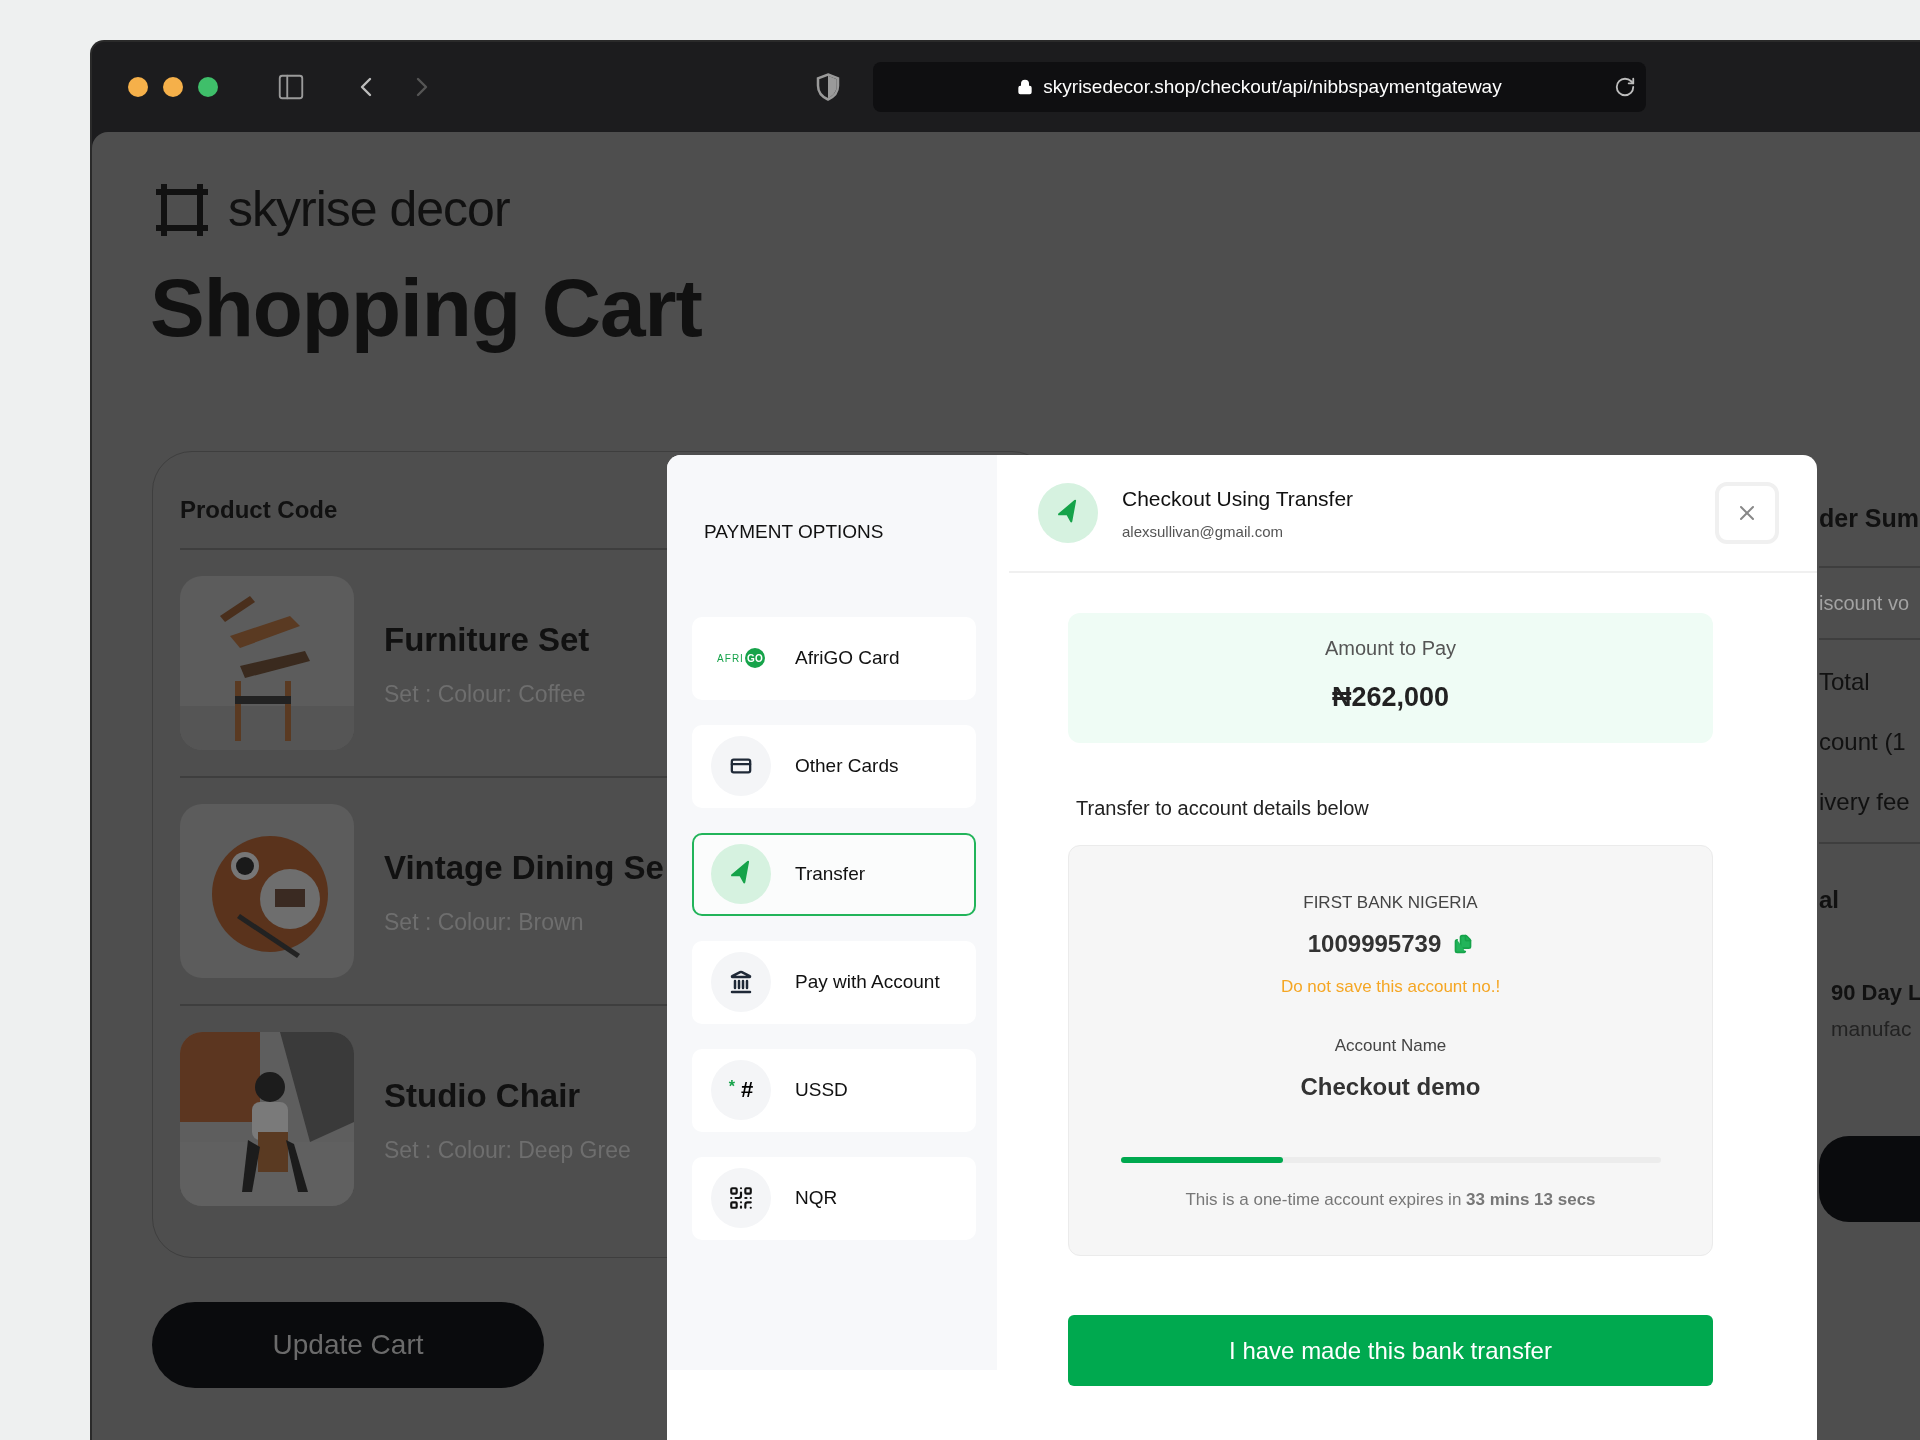 Image resolution: width=1920 pixels, height=1440 pixels. Describe the element at coordinates (1203, 531) in the screenshot. I see `customer-email: alexsullivan@gmail.com` at that location.